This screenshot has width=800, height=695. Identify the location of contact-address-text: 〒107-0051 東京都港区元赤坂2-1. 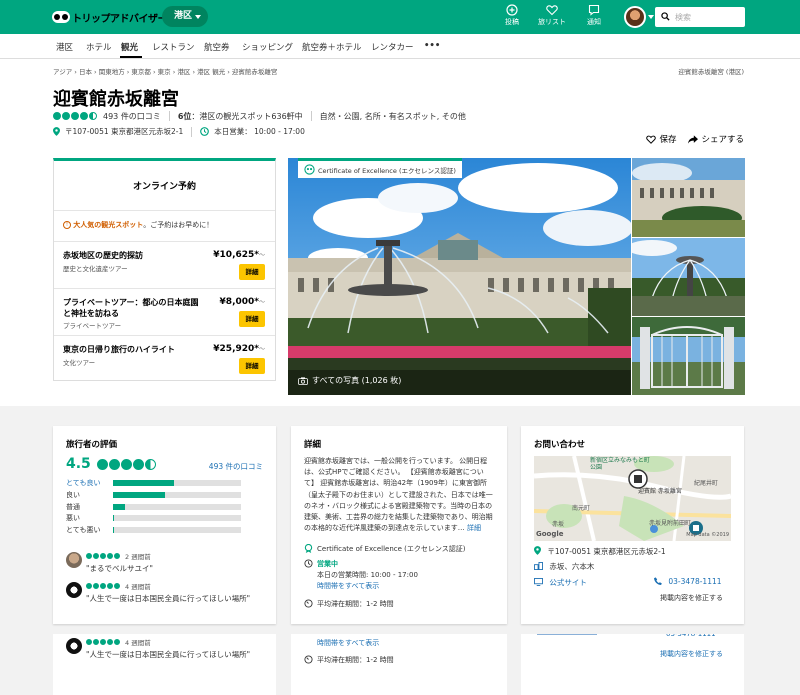
(606, 551).